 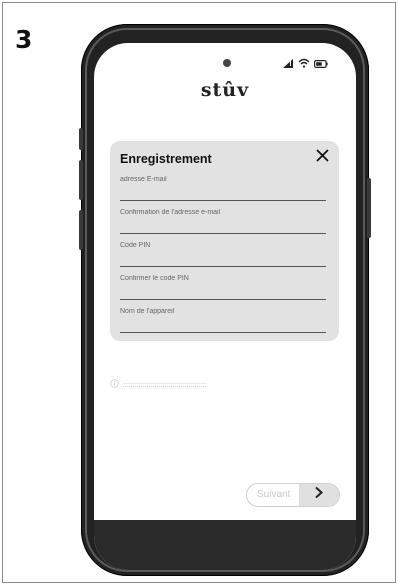 I want to click on info-link: ——————————————, so click(x=165, y=384).